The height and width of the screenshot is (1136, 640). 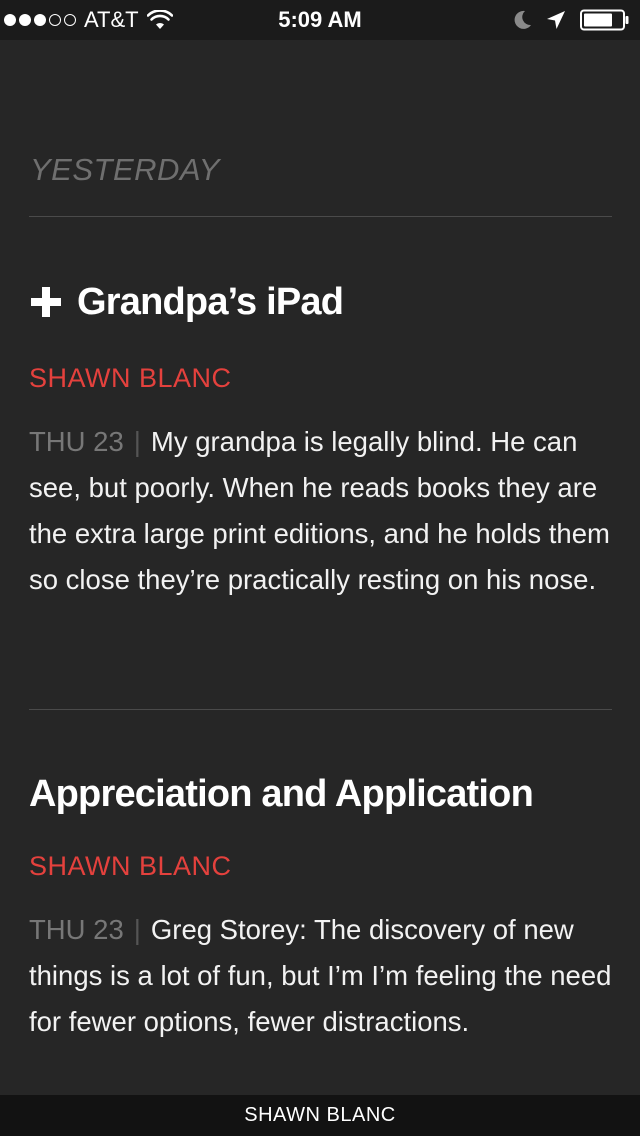 What do you see at coordinates (320, 216) in the screenshot?
I see `section-divider` at bounding box center [320, 216].